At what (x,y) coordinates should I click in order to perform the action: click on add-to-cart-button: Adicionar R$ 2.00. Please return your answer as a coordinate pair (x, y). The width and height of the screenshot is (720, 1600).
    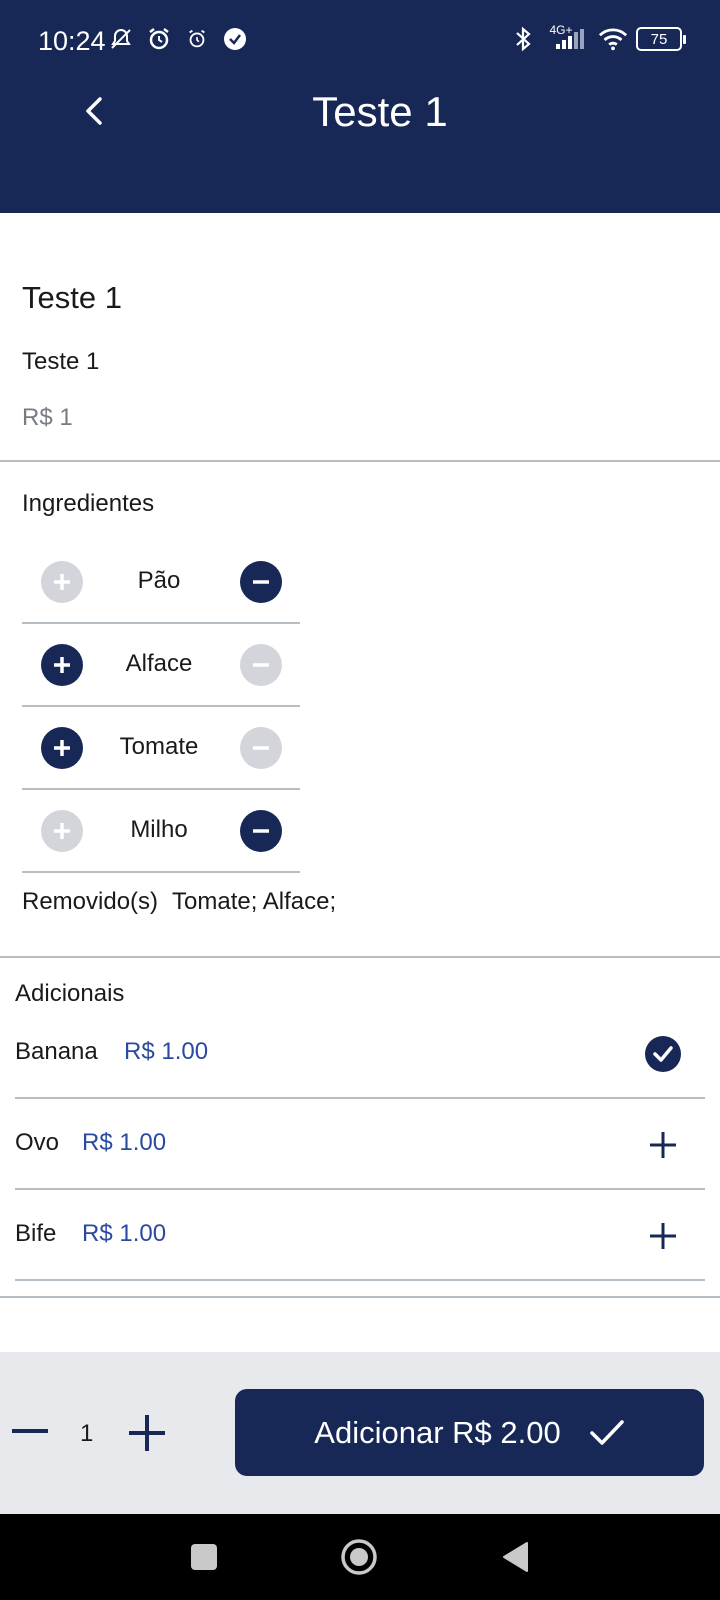
    Looking at the image, I should click on (469, 1432).